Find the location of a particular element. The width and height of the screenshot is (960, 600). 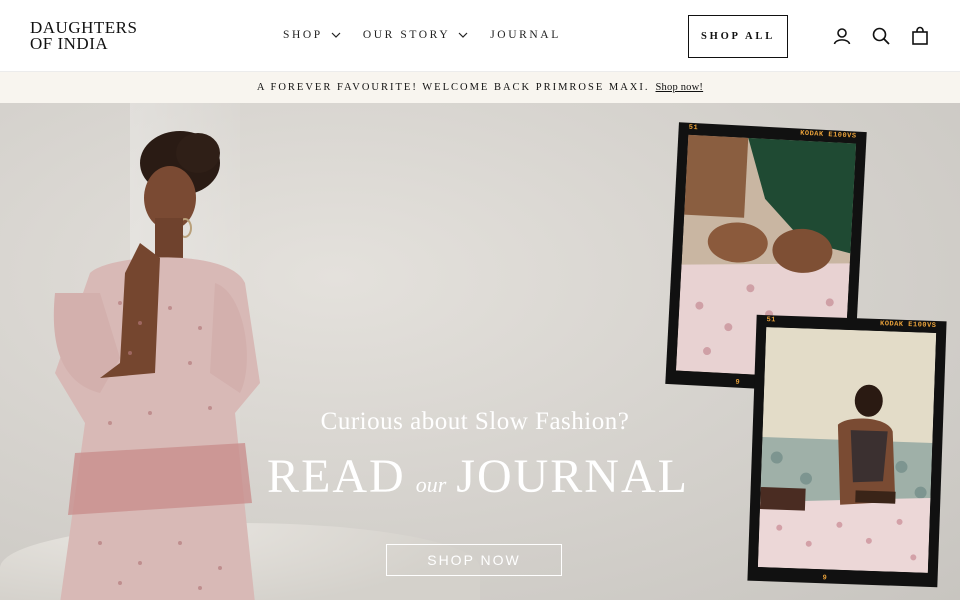

brand-line-2: OF INDIA is located at coordinates (69, 43).